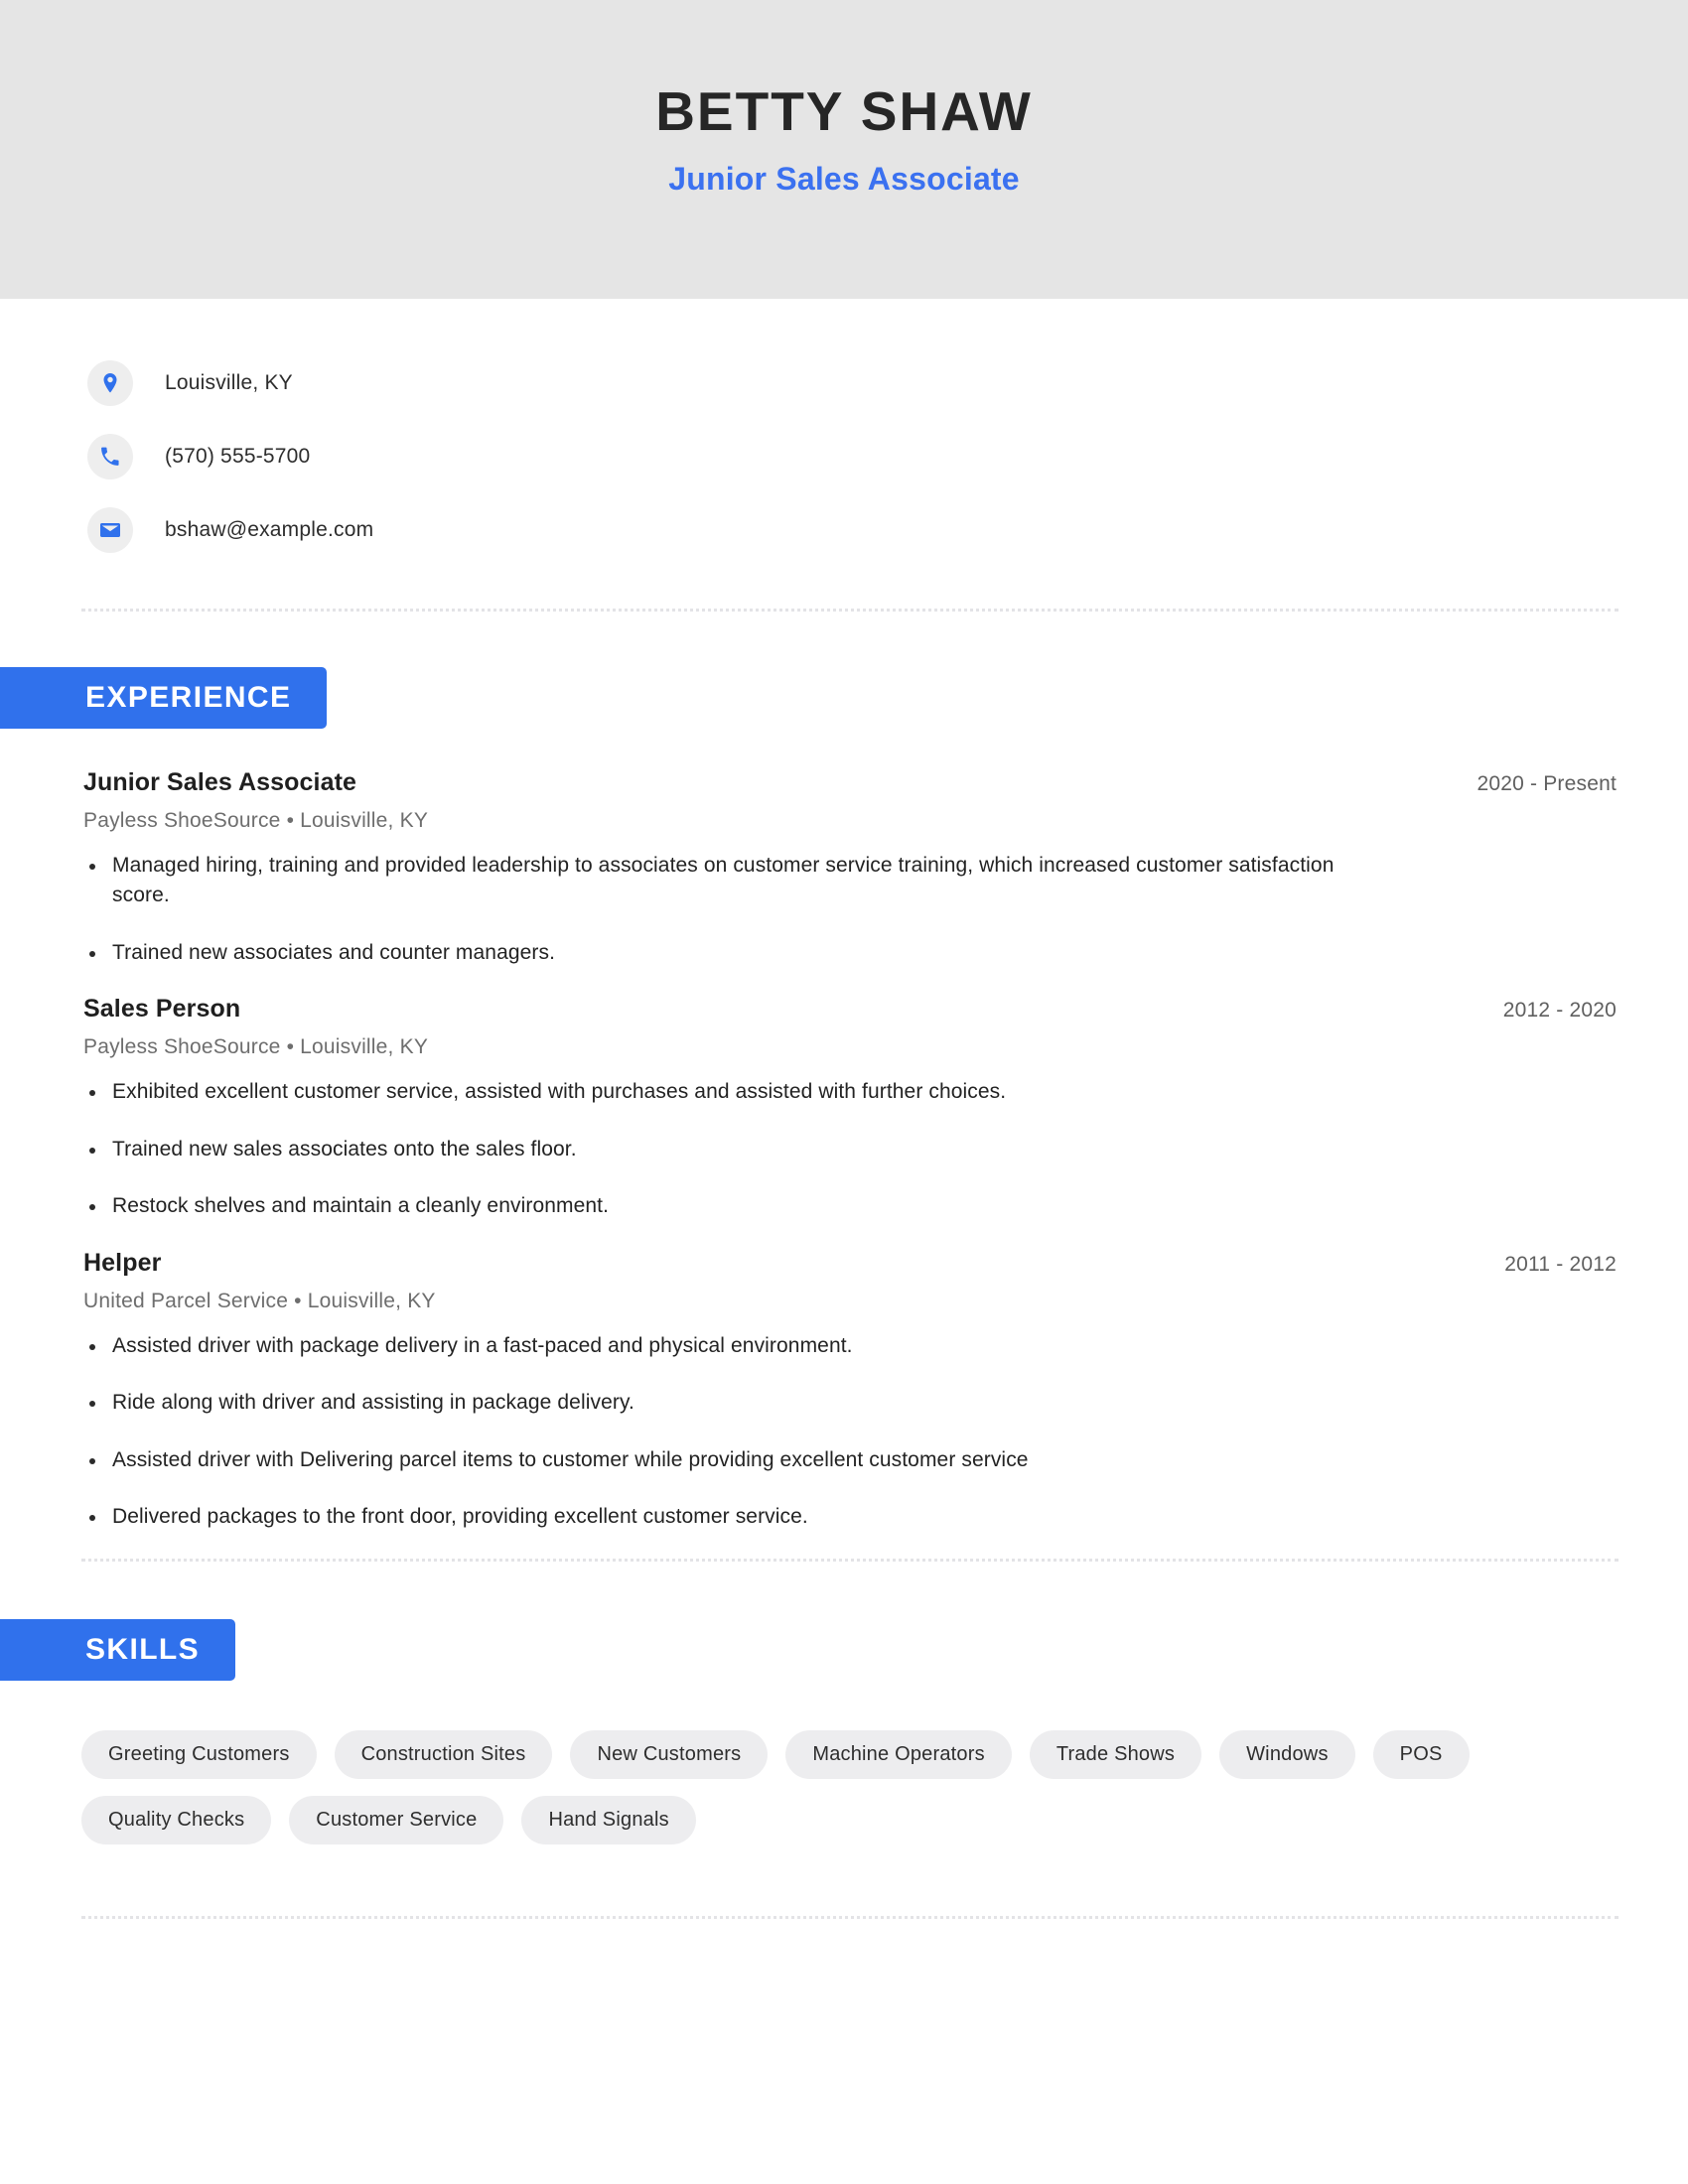 Image resolution: width=1688 pixels, height=2184 pixels. What do you see at coordinates (220, 782) in the screenshot?
I see `job-role: Junior Sales Associate` at bounding box center [220, 782].